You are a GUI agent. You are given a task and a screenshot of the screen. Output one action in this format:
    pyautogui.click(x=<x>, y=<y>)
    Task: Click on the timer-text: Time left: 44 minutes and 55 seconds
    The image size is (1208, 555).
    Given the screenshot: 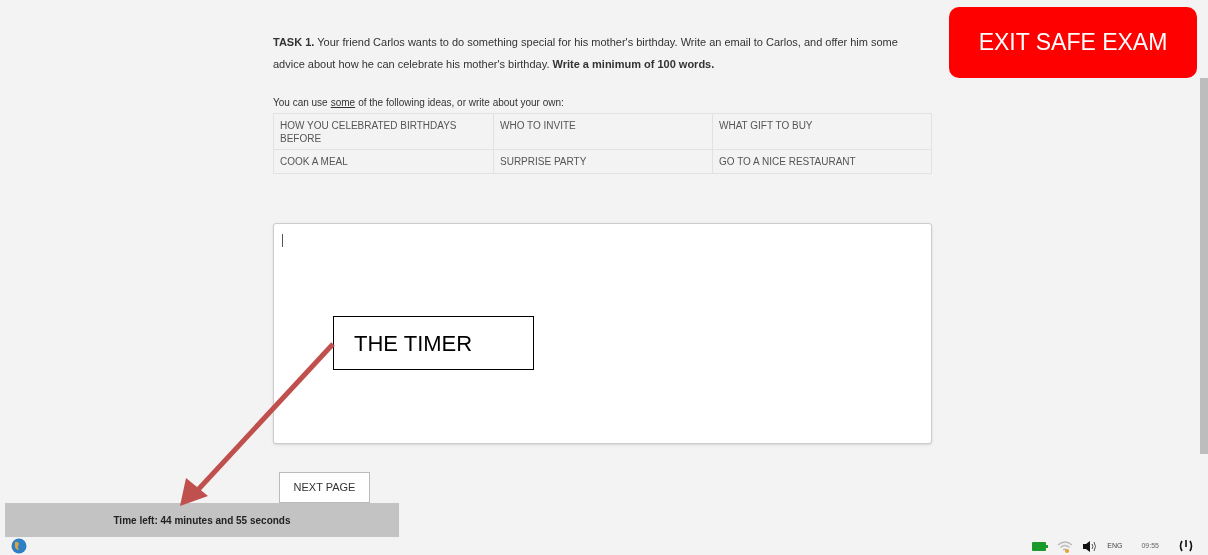 What is the action you would take?
    pyautogui.click(x=202, y=520)
    